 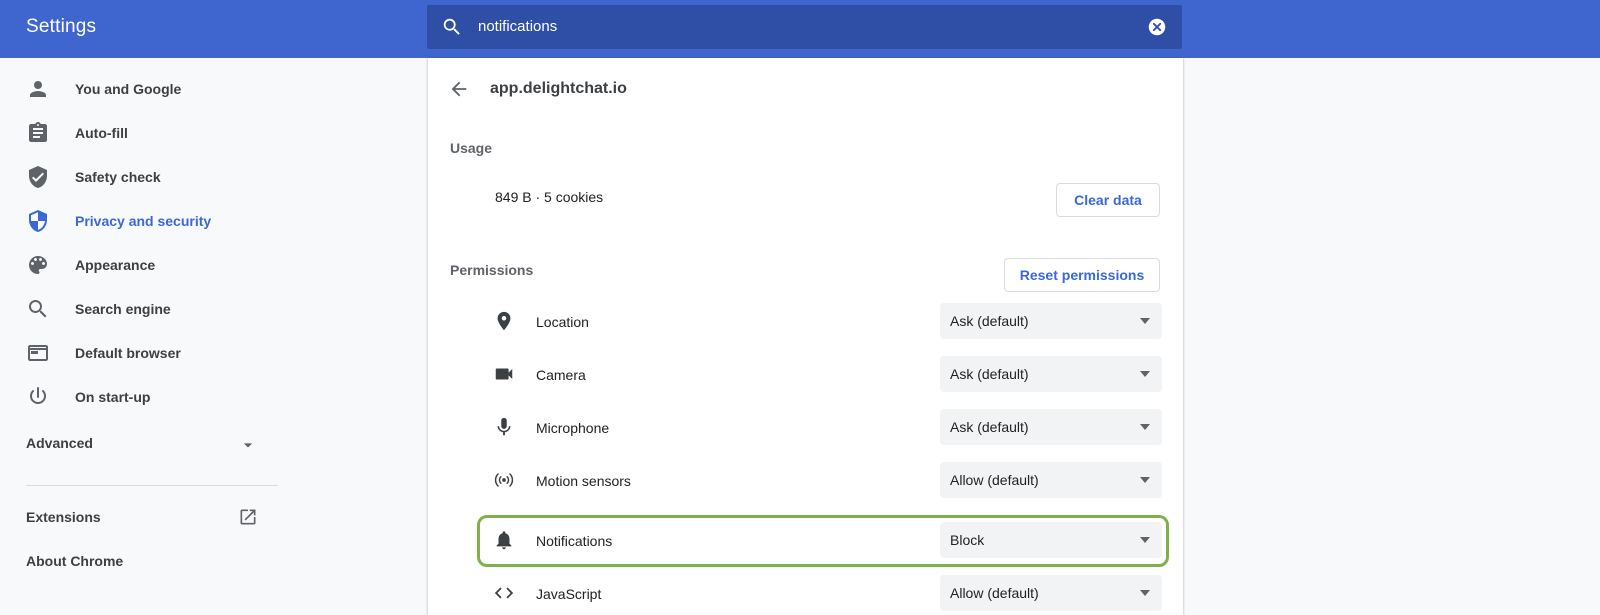 What do you see at coordinates (804, 27) in the screenshot?
I see `search-box: notifications` at bounding box center [804, 27].